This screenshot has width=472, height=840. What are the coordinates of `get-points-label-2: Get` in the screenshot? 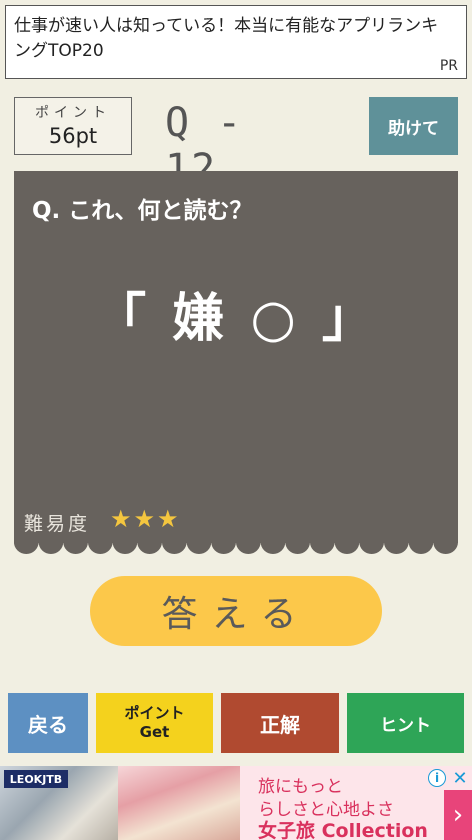 It's located at (154, 732).